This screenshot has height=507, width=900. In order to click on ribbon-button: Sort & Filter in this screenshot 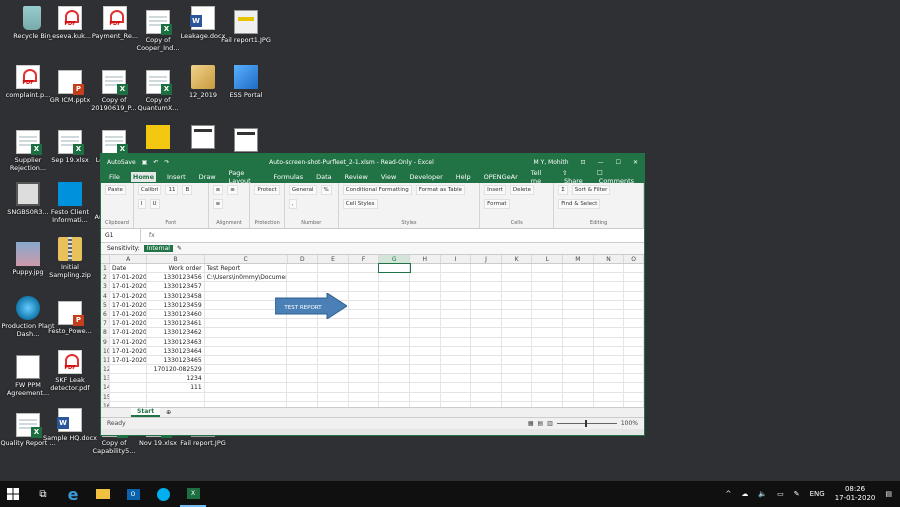, I will do `click(591, 190)`.